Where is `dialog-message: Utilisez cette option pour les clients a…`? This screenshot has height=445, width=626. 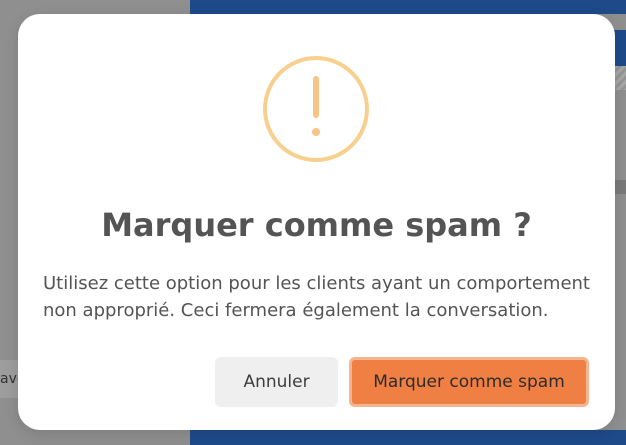 dialog-message: Utilisez cette option pour les clients a… is located at coordinates (316, 297).